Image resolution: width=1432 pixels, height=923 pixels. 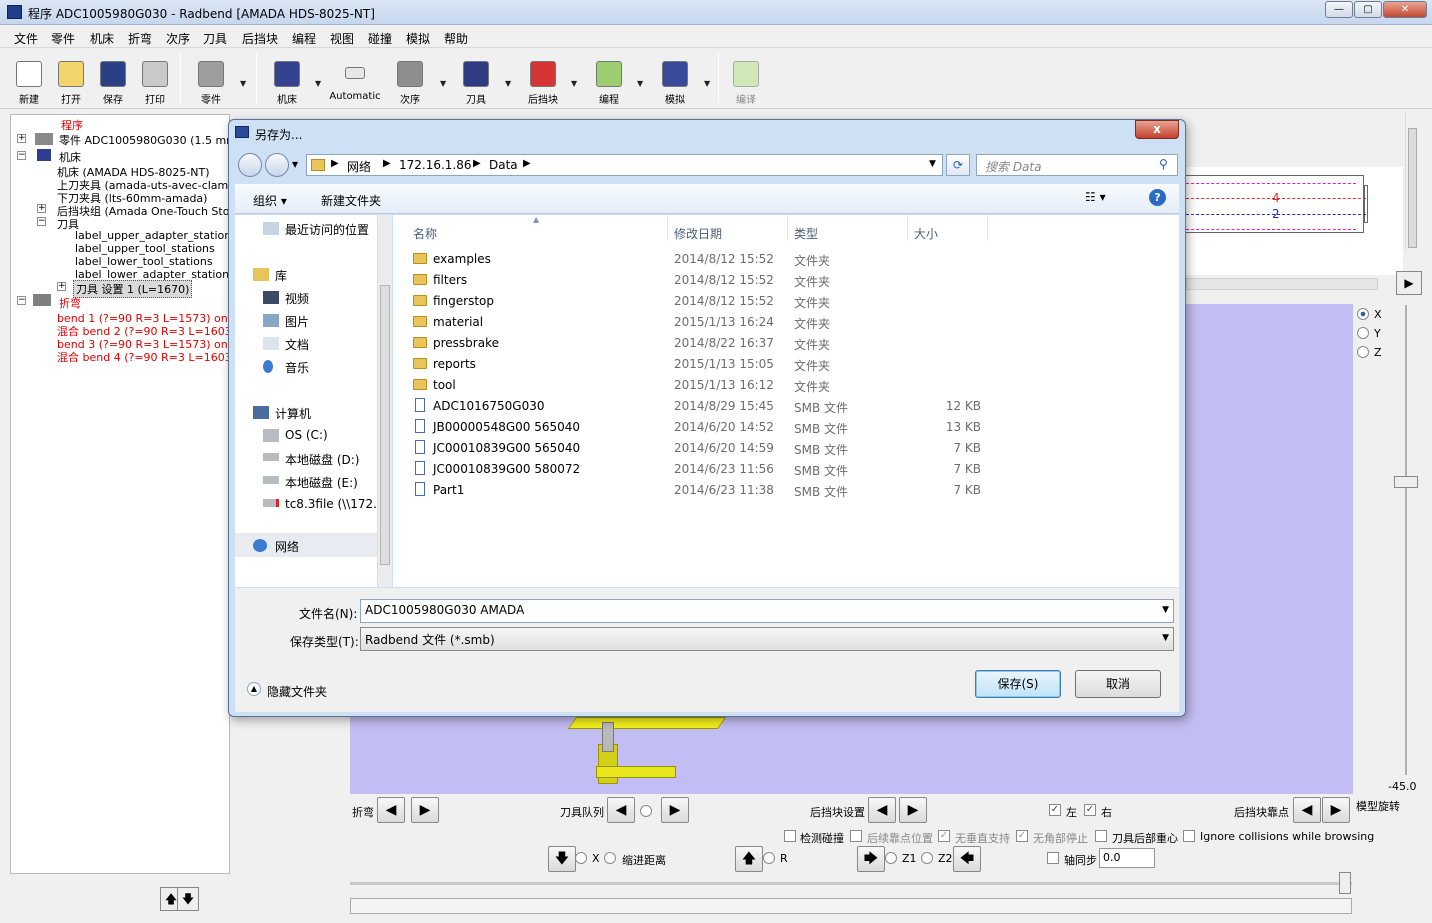 What do you see at coordinates (913, 810) in the screenshot?
I see `backgauge-next-button: ▶` at bounding box center [913, 810].